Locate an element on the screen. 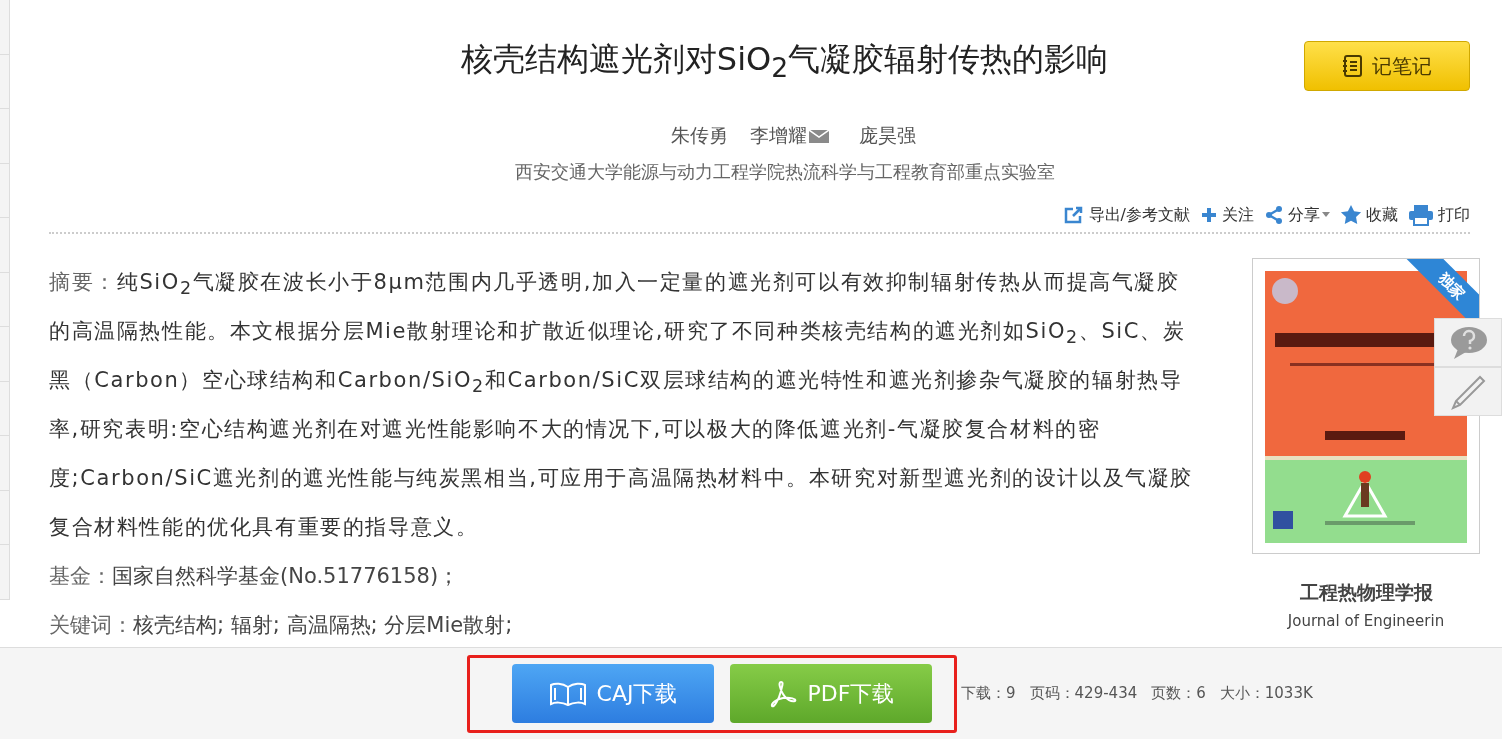  mail-icon is located at coordinates (819, 136).